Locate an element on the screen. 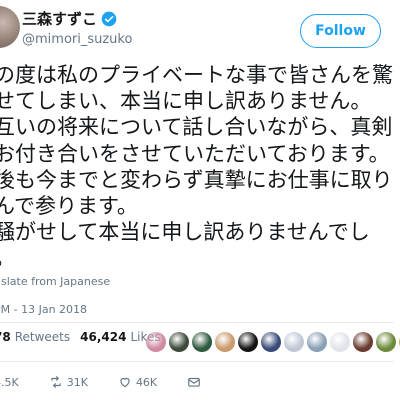 The height and width of the screenshot is (400, 400). like-action: 46K is located at coordinates (137, 382).